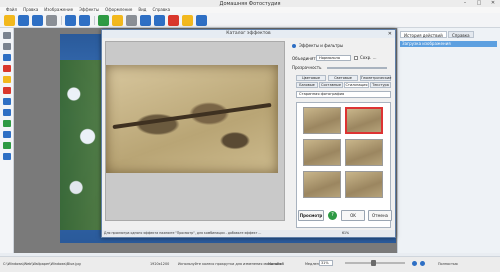 Image resolution: width=500 pixels, height=272 pixels. What do you see at coordinates (305, 58) in the screenshot?
I see `blend-label: Объединять` at bounding box center [305, 58].